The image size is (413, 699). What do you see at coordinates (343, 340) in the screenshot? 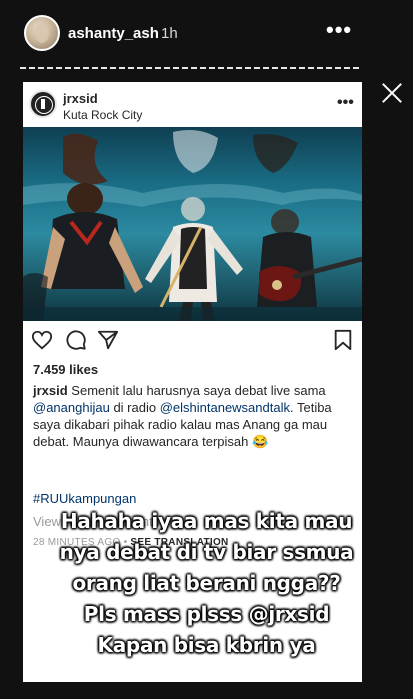
I see `bookmark-icon` at bounding box center [343, 340].